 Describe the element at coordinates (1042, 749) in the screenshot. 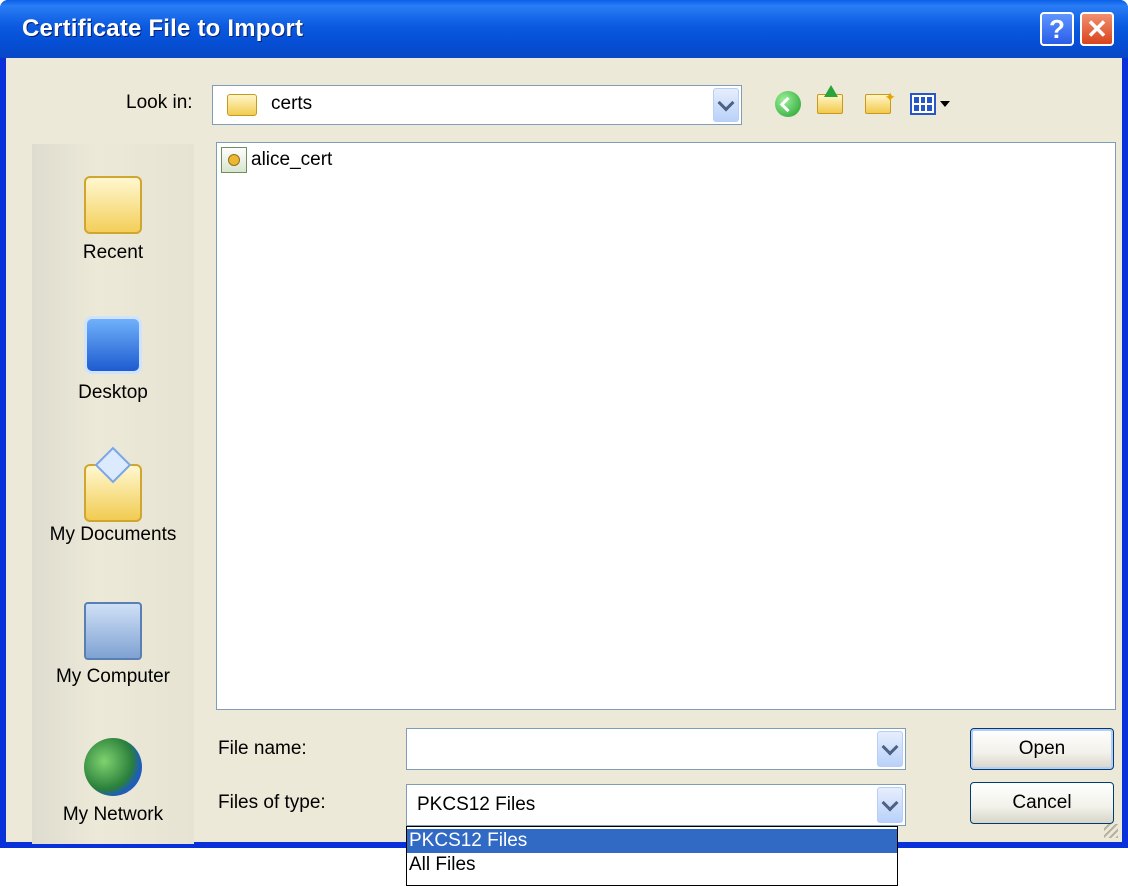

I see `open-button: Open` at that location.